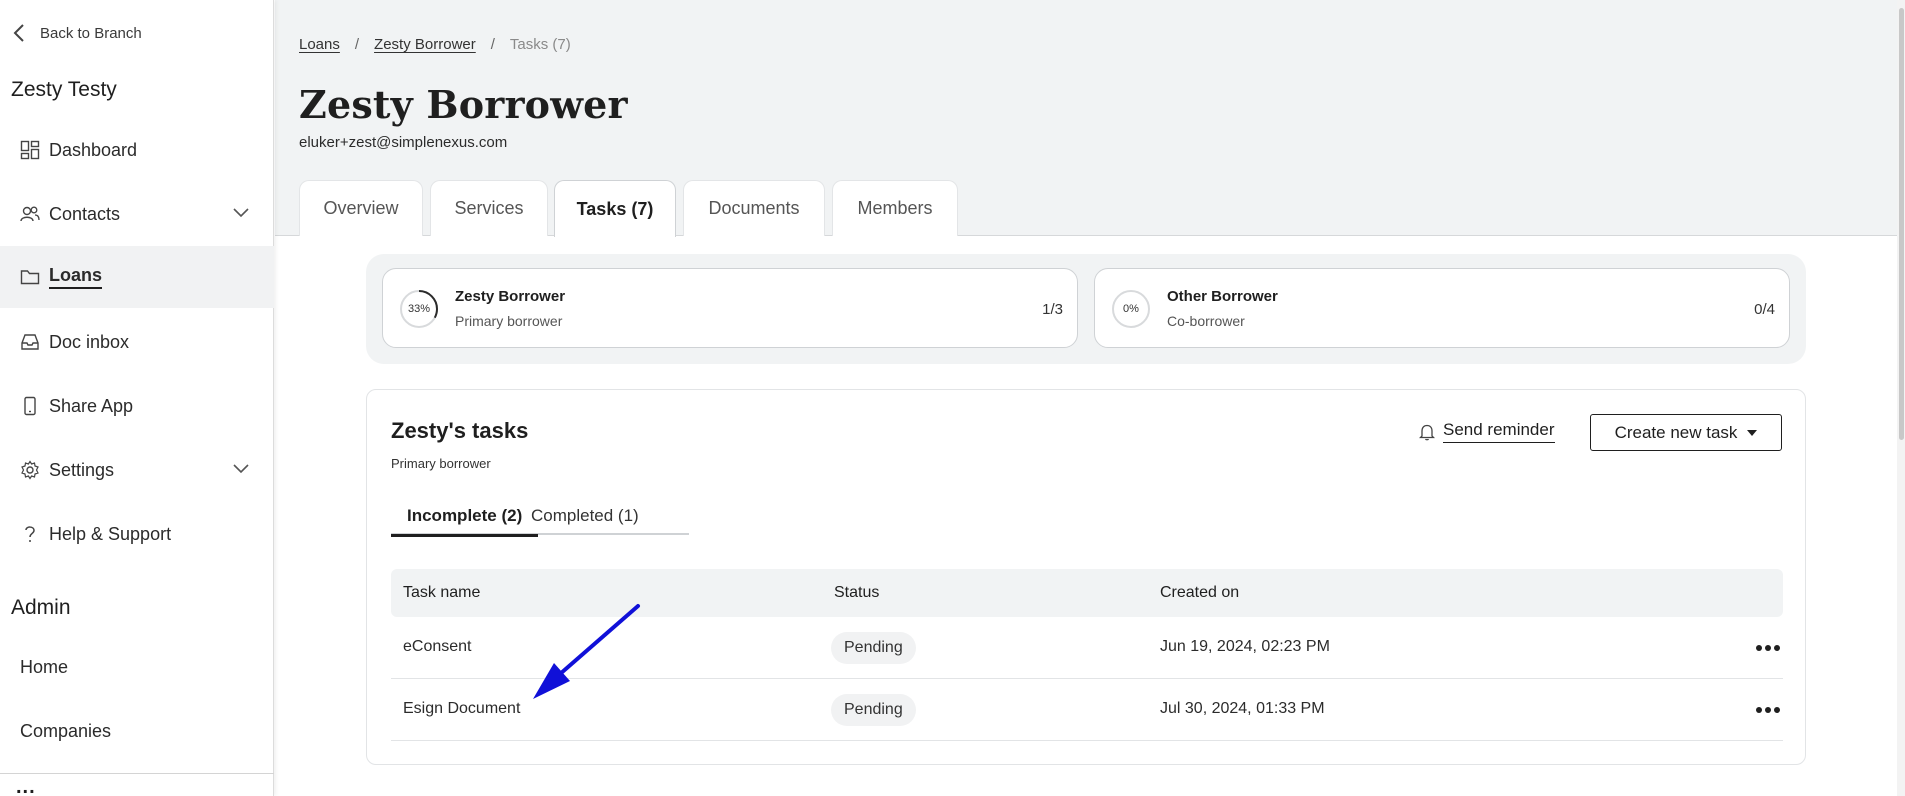 Image resolution: width=1905 pixels, height=796 pixels. I want to click on table-header: Task name Status Created on, so click(1087, 593).